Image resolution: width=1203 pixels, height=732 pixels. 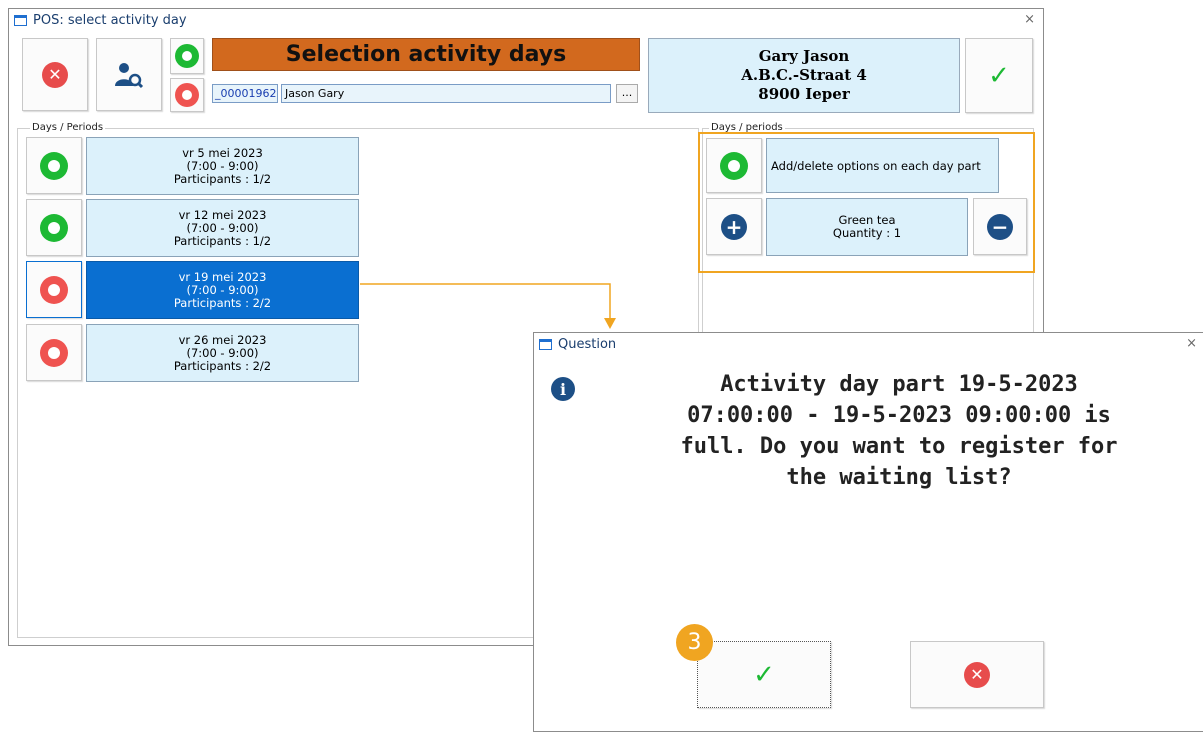 What do you see at coordinates (867, 233) in the screenshot?
I see `item-quantity: Quantity : 1` at bounding box center [867, 233].